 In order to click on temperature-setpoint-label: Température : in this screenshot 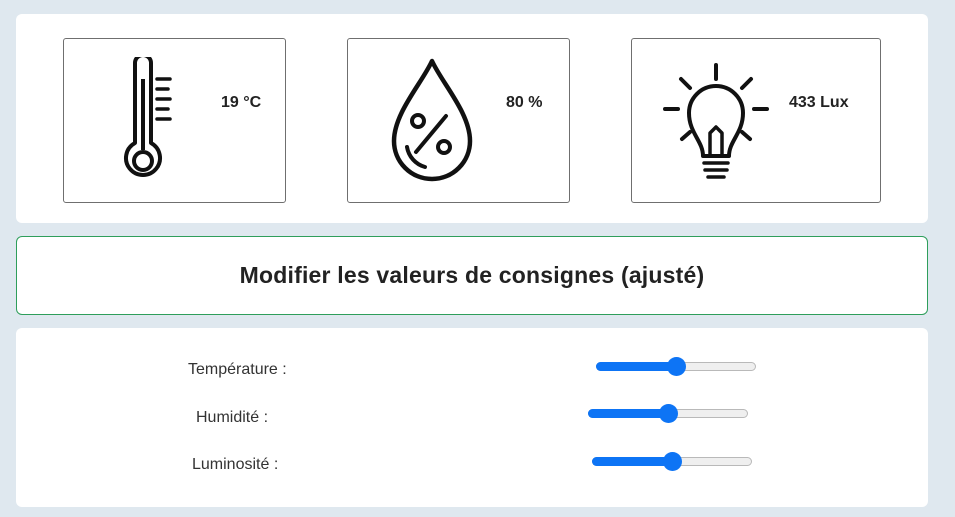, I will do `click(237, 369)`.